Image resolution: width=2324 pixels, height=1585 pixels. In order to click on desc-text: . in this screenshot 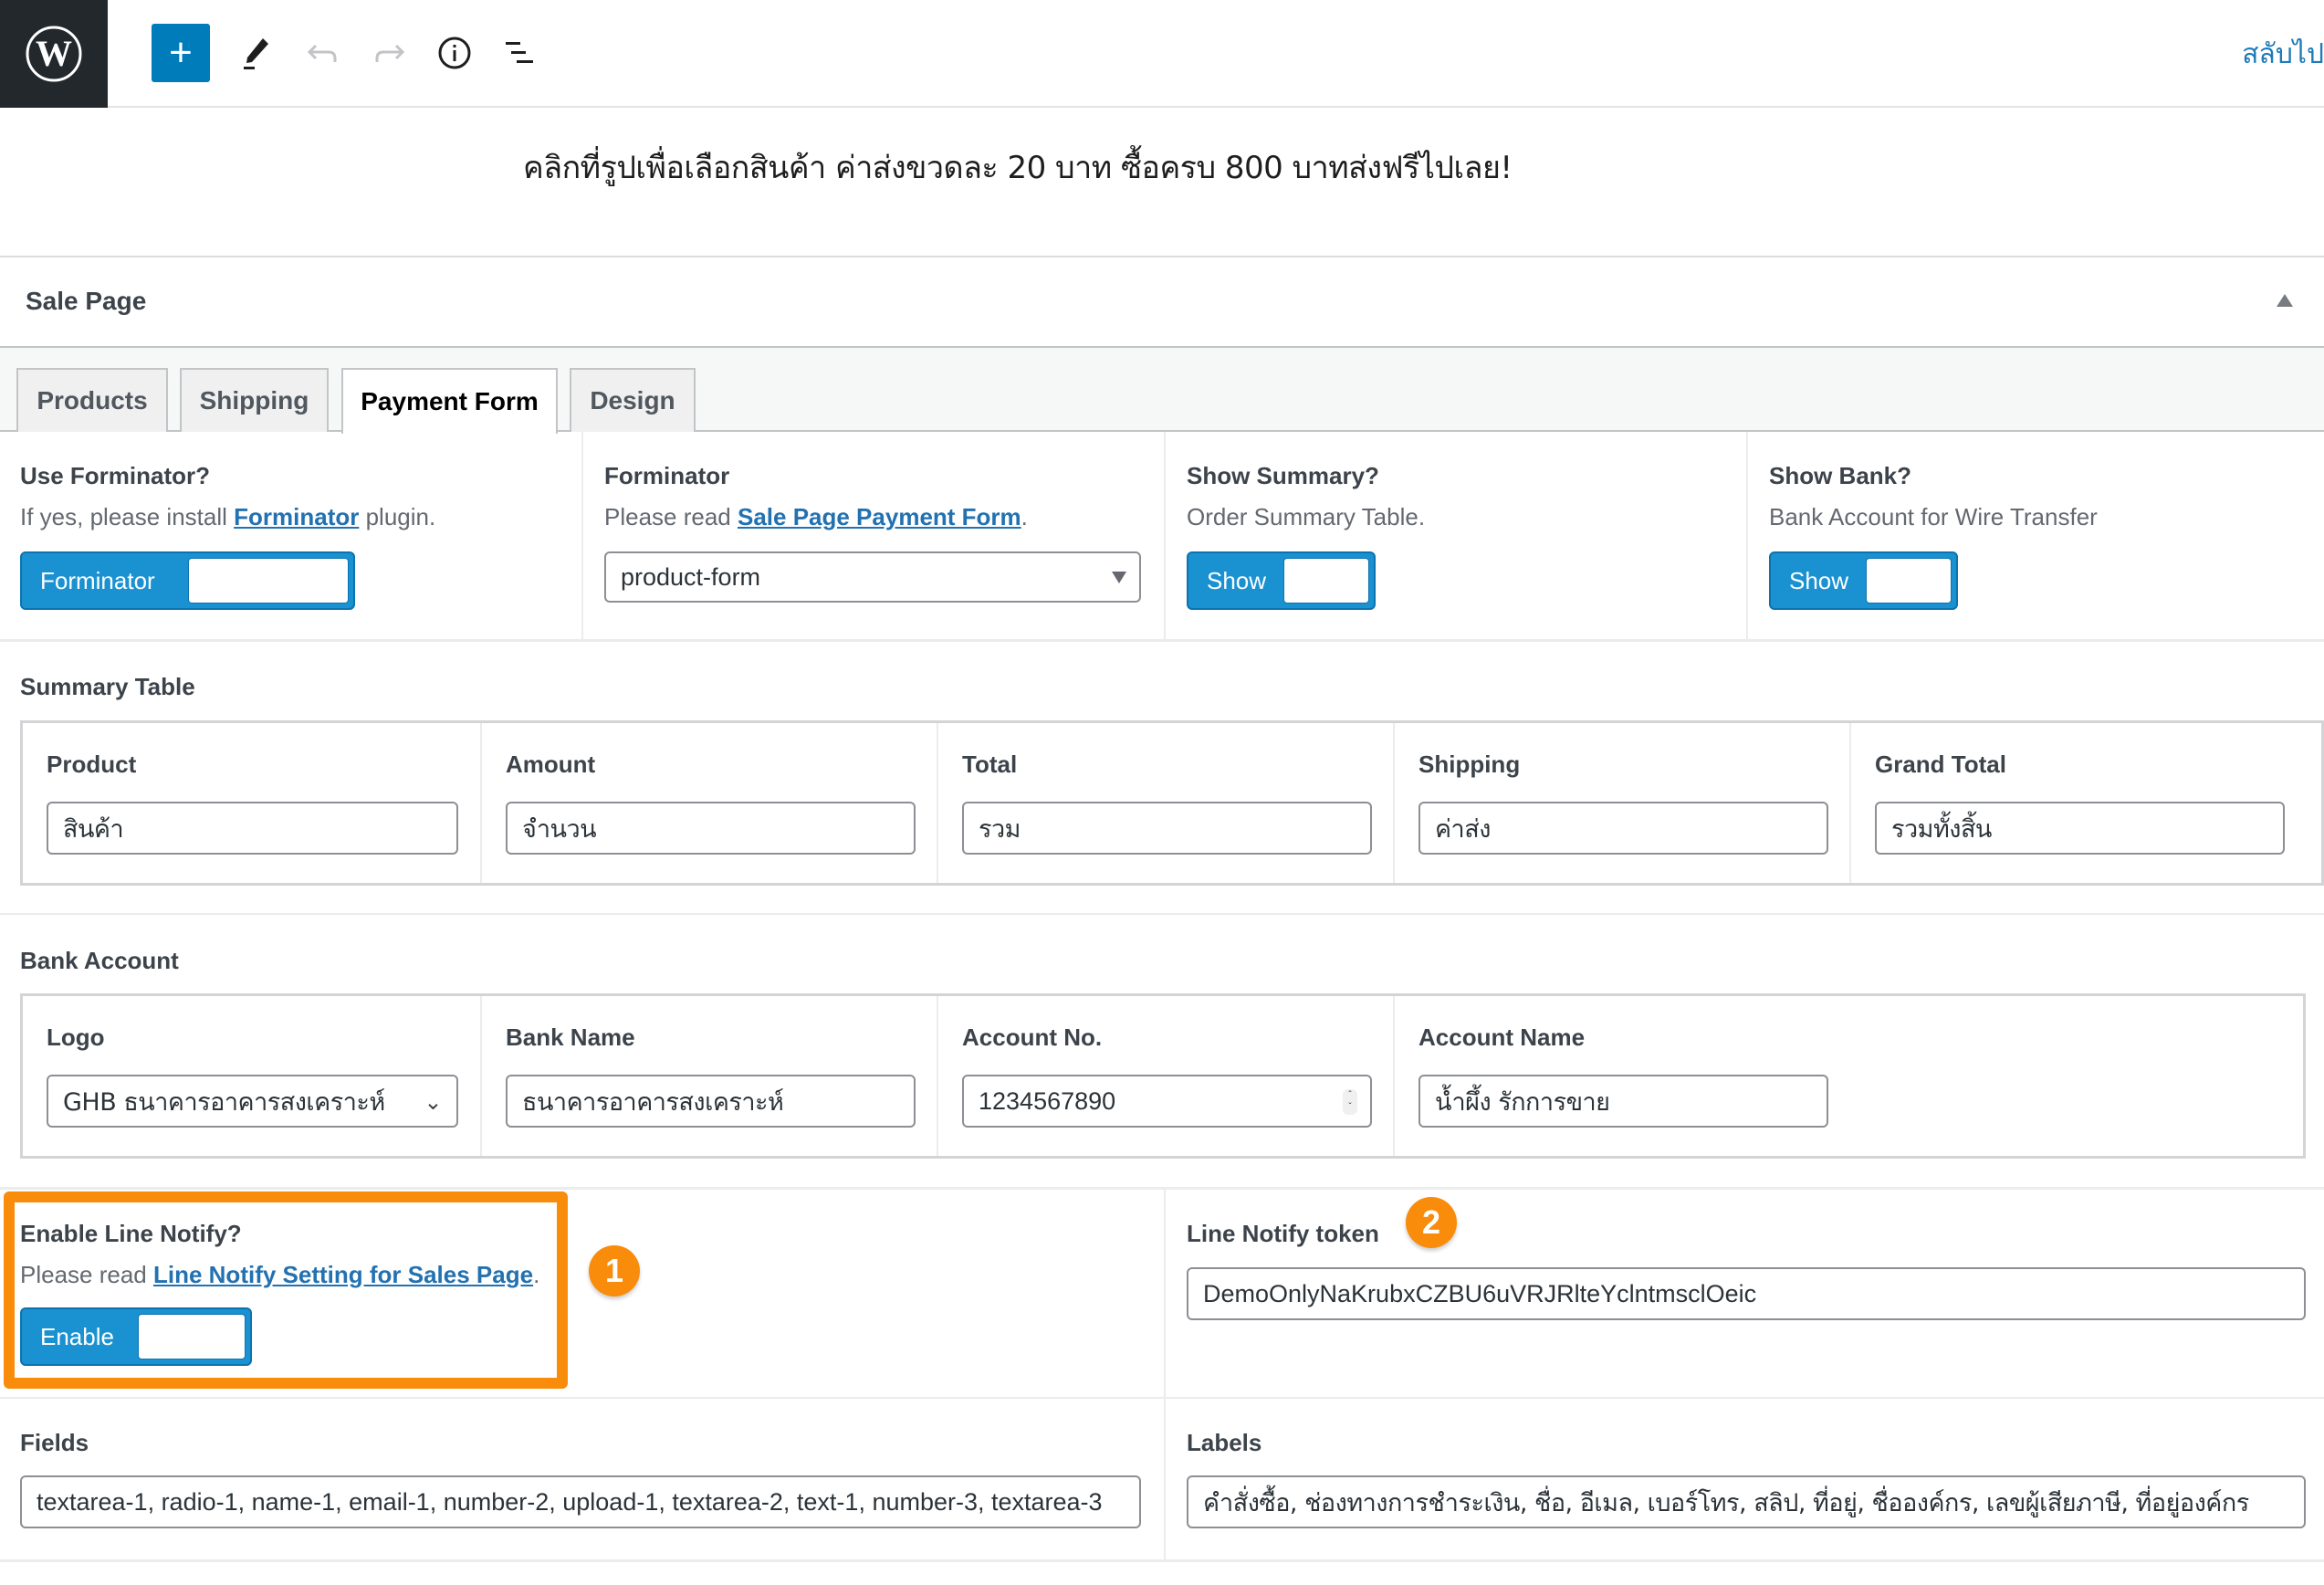, I will do `click(1024, 516)`.